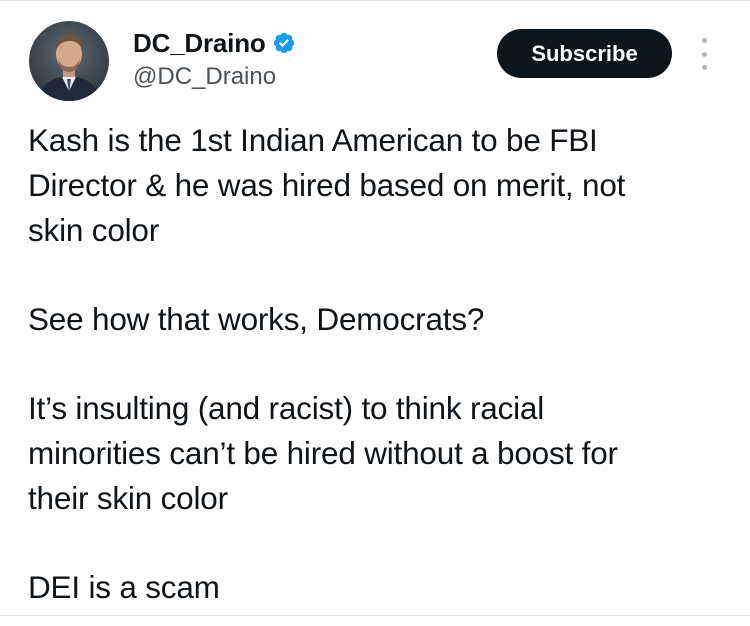 Image resolution: width=750 pixels, height=626 pixels. I want to click on tweet-paragraph: See how that works, Democrats?, so click(256, 319).